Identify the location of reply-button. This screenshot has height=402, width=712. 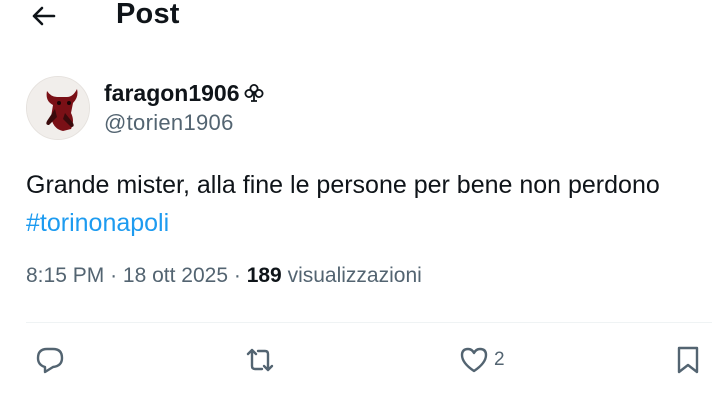
(50, 360).